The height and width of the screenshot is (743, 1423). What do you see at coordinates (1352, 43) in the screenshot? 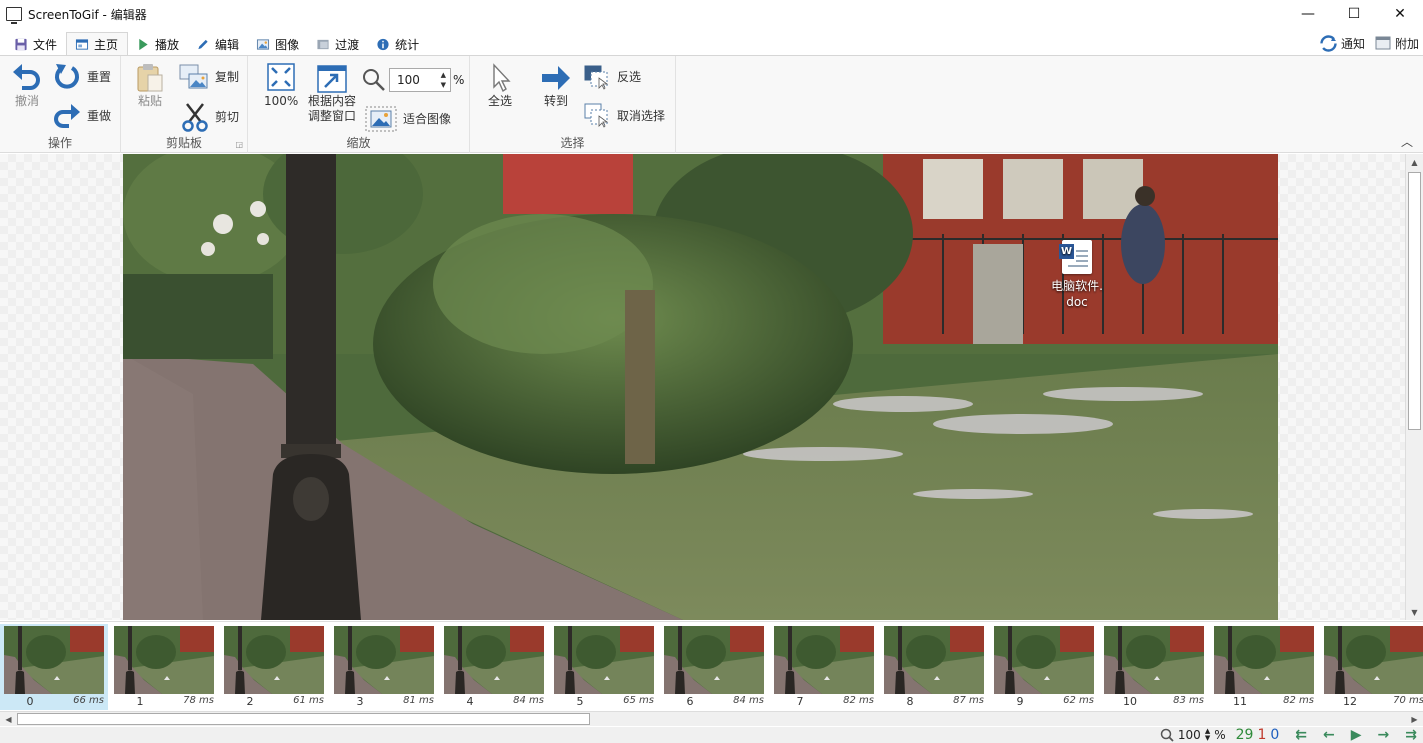
I see `notifications-label: 通知` at bounding box center [1352, 43].